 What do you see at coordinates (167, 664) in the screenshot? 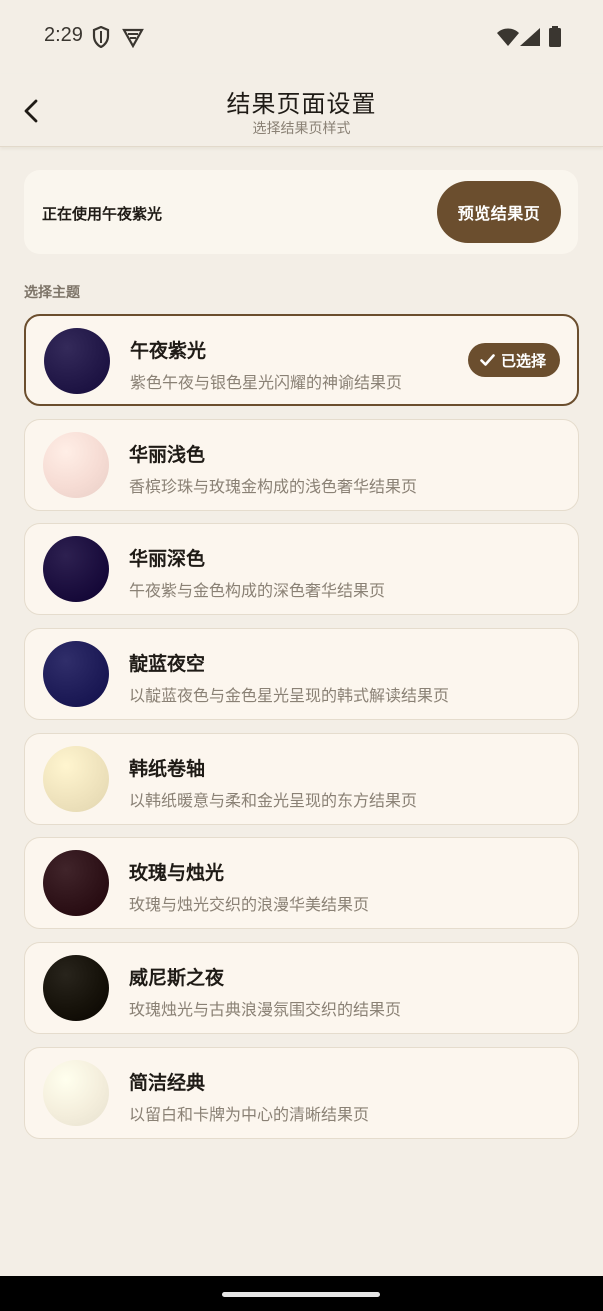
I see `theme-name: 靛蓝夜空` at bounding box center [167, 664].